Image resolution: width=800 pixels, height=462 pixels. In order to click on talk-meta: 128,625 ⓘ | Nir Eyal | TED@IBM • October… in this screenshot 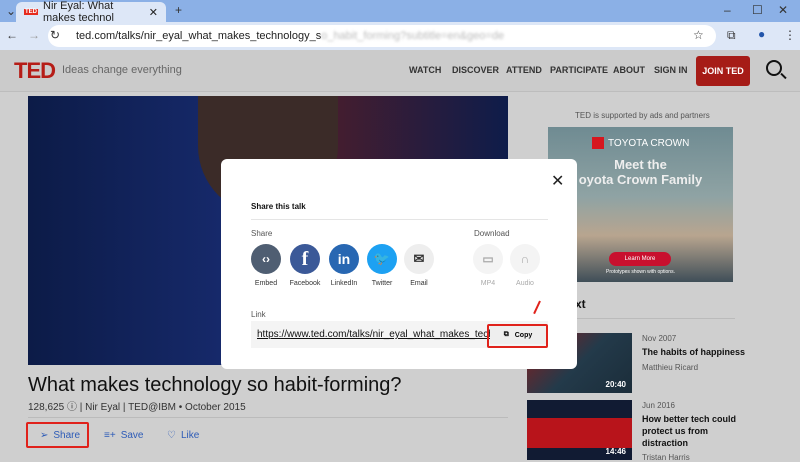, I will do `click(137, 405)`.